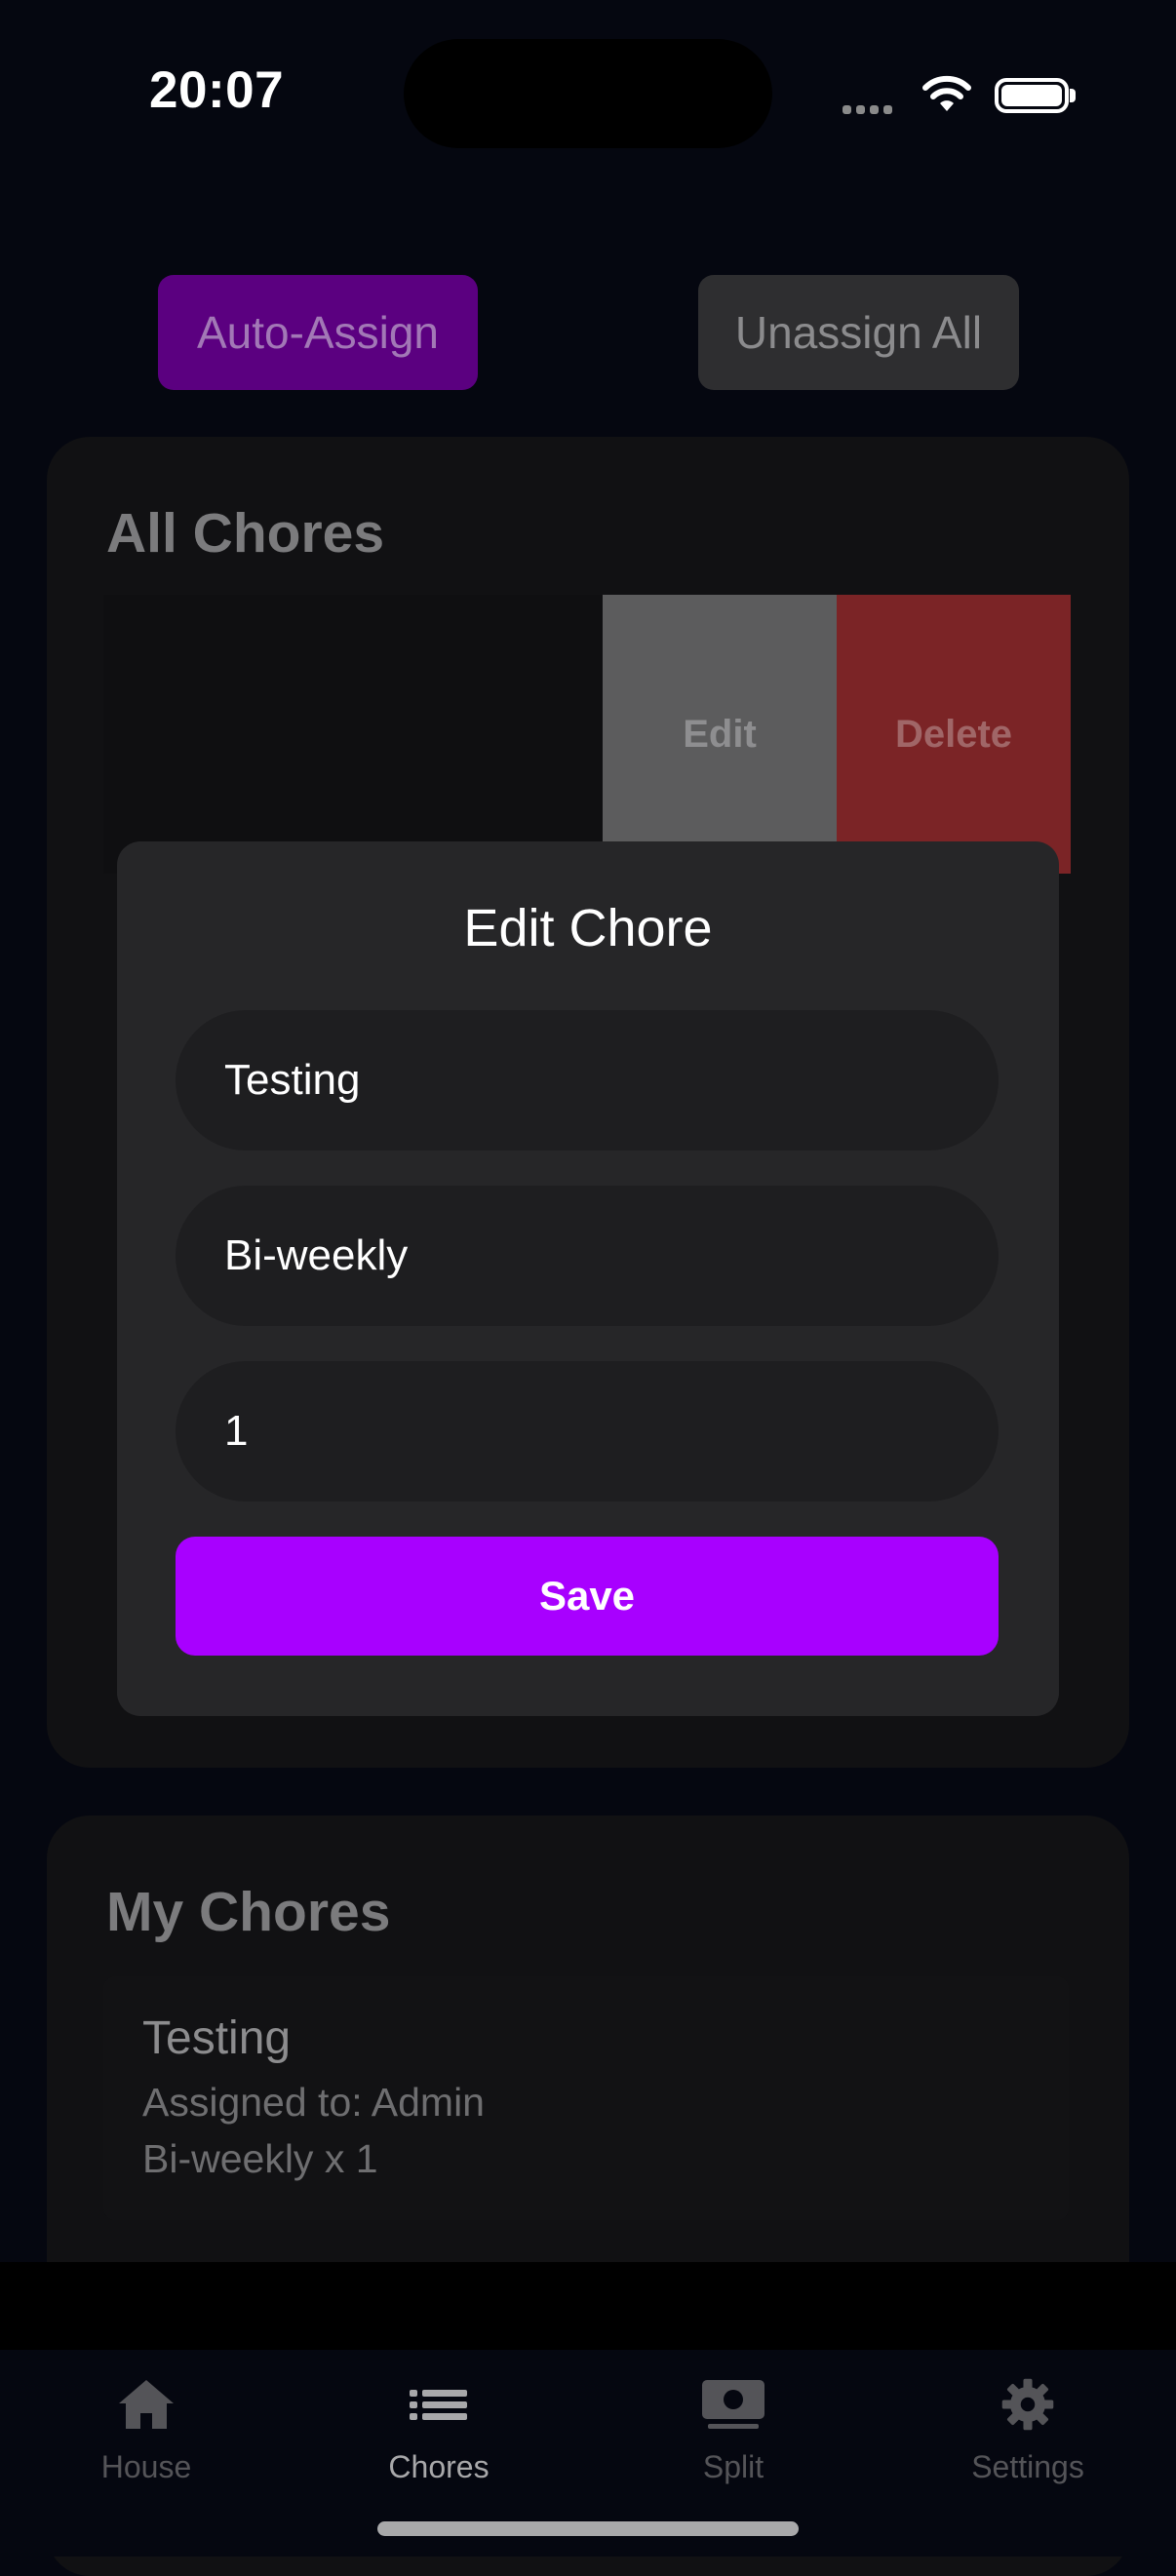  What do you see at coordinates (586, 2098) in the screenshot?
I see `list-item: Testing Assigned to: Admin Bi-weekly x 1` at bounding box center [586, 2098].